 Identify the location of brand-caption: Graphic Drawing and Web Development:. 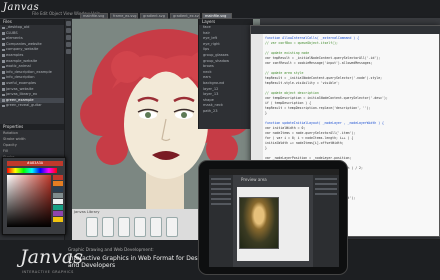
(111, 249).